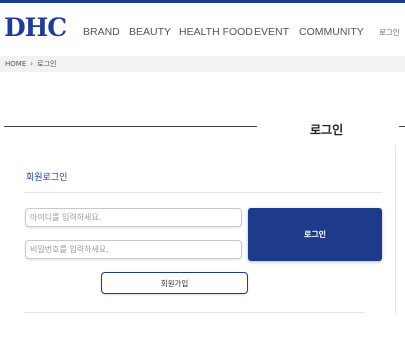 This screenshot has width=405, height=343. Describe the element at coordinates (133, 217) in the screenshot. I see `id-input` at that location.